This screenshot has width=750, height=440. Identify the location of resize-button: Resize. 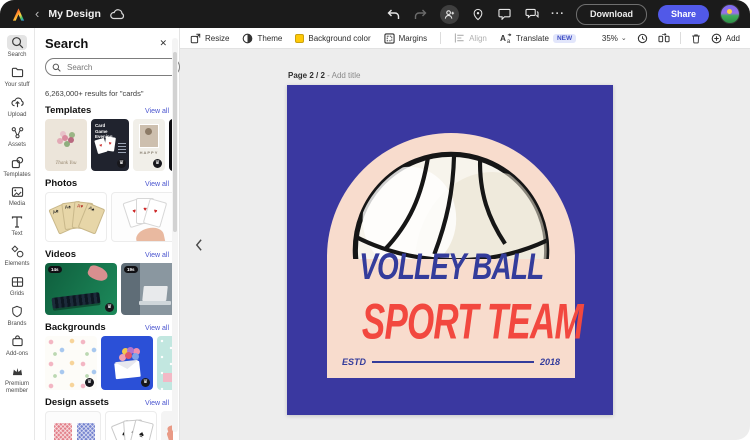
(209, 38).